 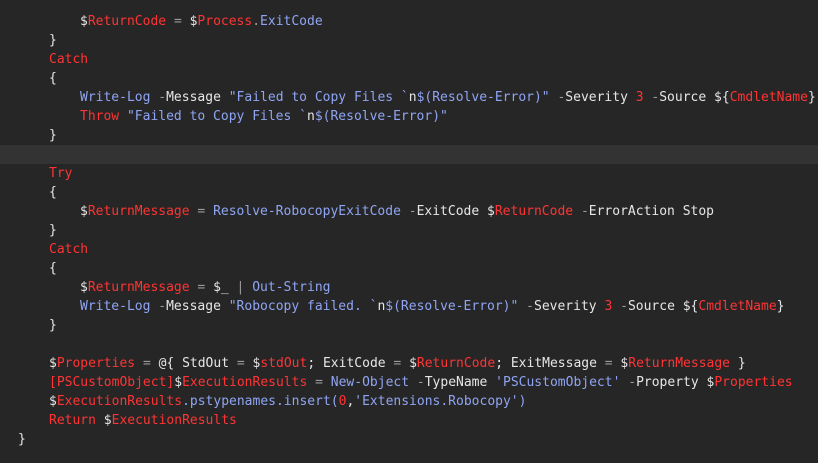 I want to click on code-token-var: stdOut, so click(x=284, y=363).